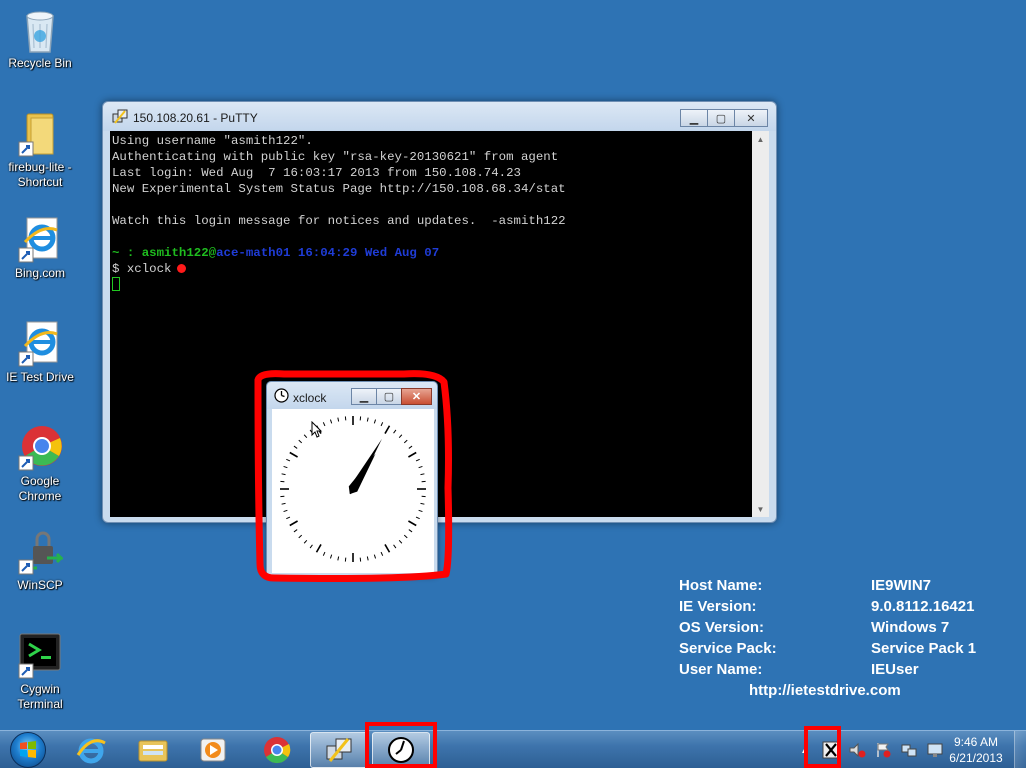 Image resolution: width=1026 pixels, height=768 pixels. Describe the element at coordinates (40, 63) in the screenshot. I see `desktop-icon-label: Recycle Bin` at that location.